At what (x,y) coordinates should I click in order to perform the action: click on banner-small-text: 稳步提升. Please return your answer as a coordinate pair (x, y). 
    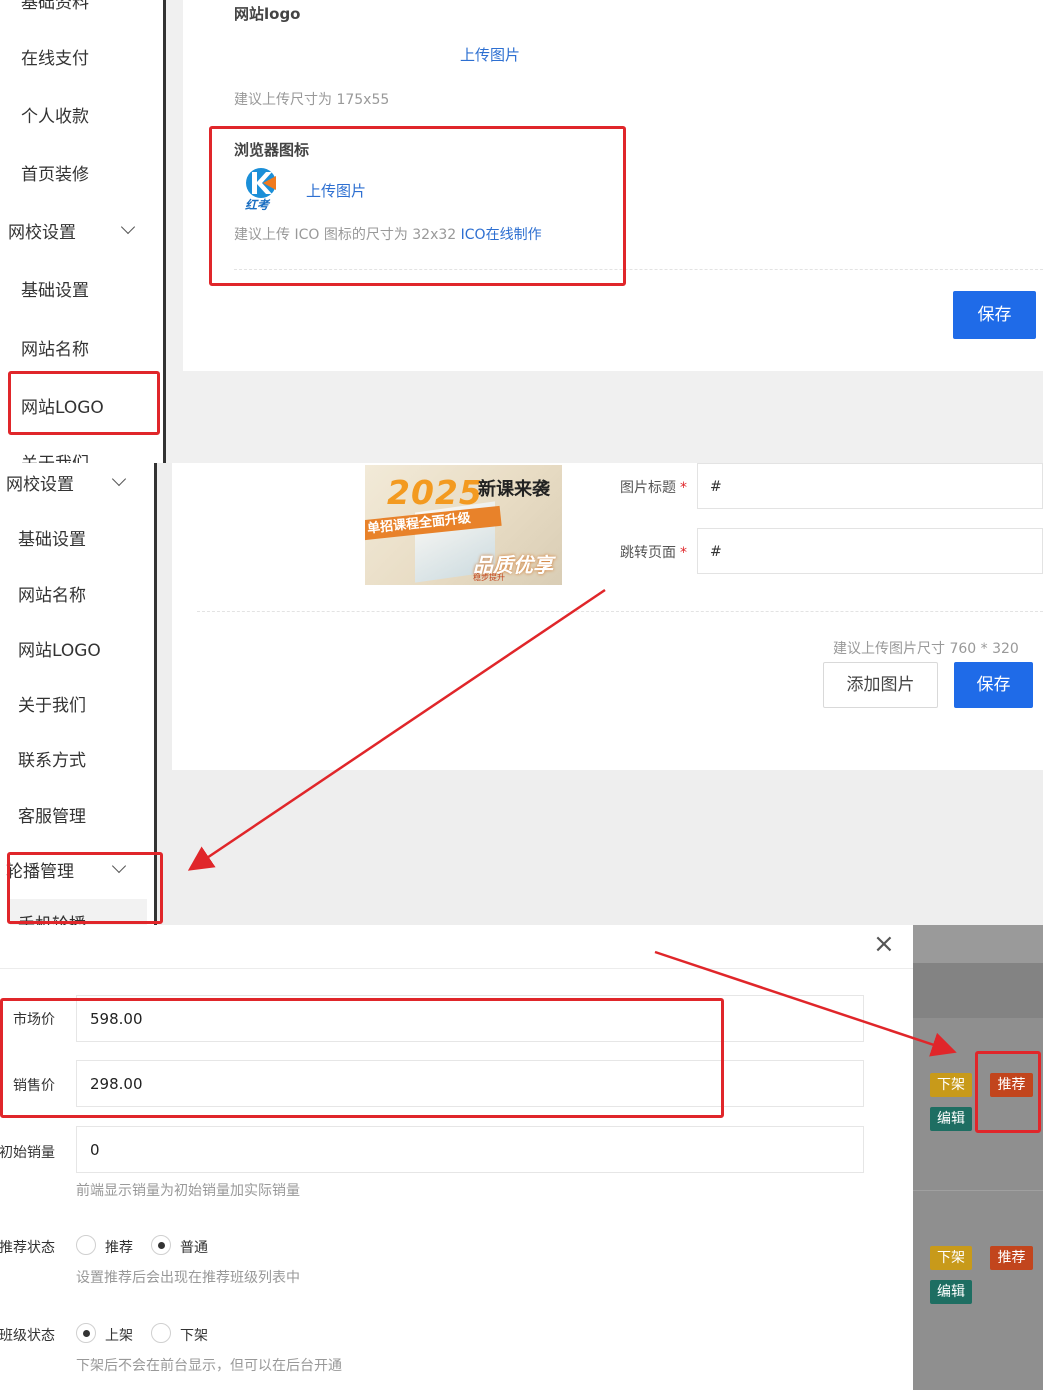
    Looking at the image, I should click on (489, 577).